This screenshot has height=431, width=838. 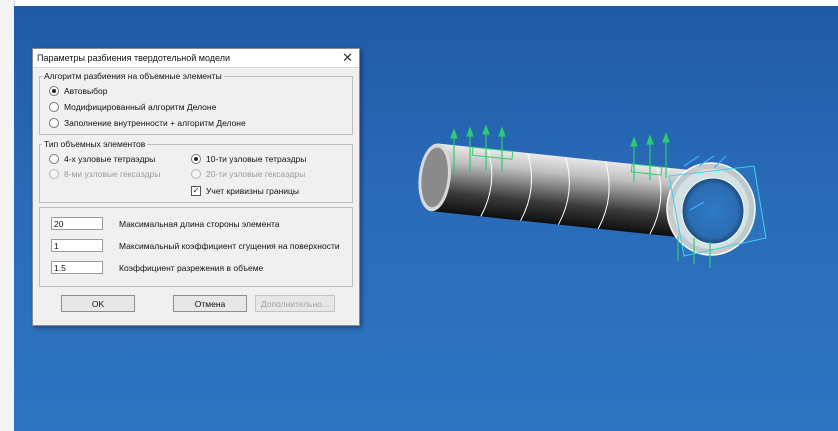 What do you see at coordinates (210, 303) in the screenshot?
I see `cancel-button: Отмена` at bounding box center [210, 303].